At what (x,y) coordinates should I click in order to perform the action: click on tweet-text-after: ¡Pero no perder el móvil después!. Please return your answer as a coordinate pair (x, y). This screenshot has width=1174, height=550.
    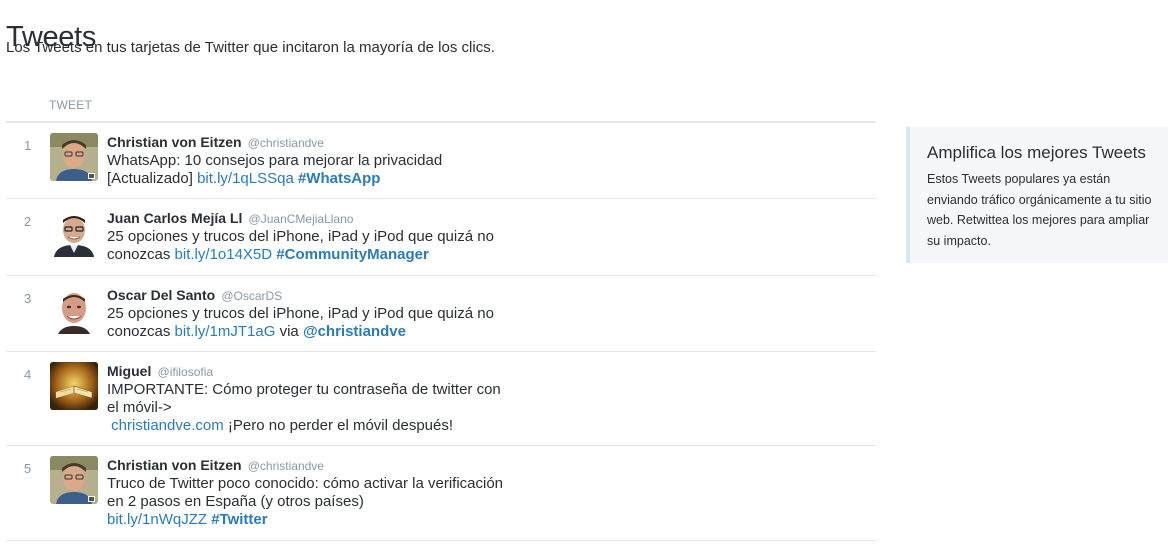
    Looking at the image, I should click on (340, 425).